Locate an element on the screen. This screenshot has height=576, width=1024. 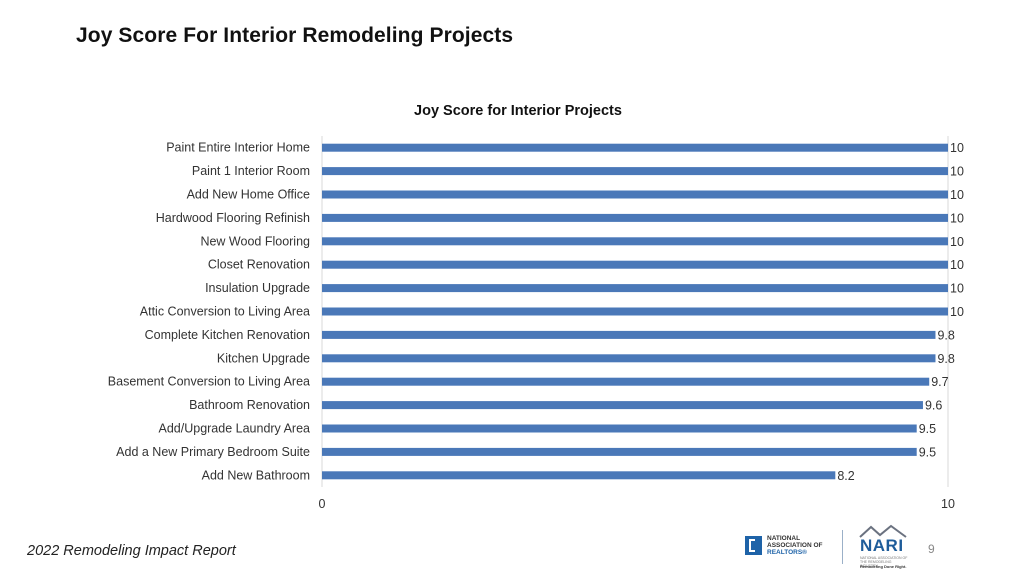
category-label: Attic Conversion to Living Area is located at coordinates (225, 312).